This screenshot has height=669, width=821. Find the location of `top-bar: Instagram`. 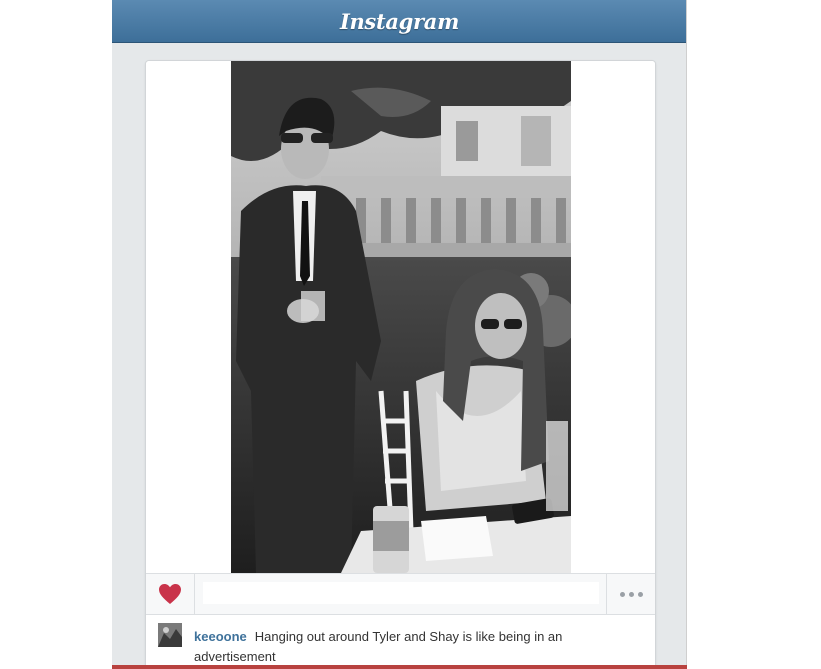

top-bar: Instagram is located at coordinates (399, 21).